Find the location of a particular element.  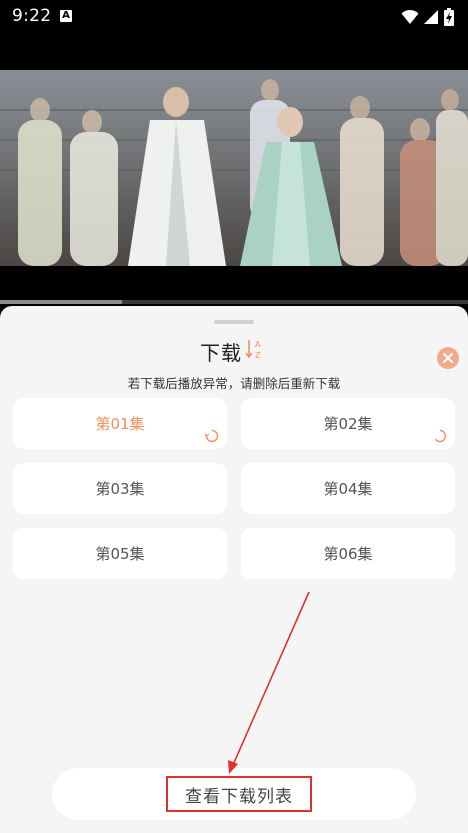

episode-label: 第05集 is located at coordinates (120, 554).